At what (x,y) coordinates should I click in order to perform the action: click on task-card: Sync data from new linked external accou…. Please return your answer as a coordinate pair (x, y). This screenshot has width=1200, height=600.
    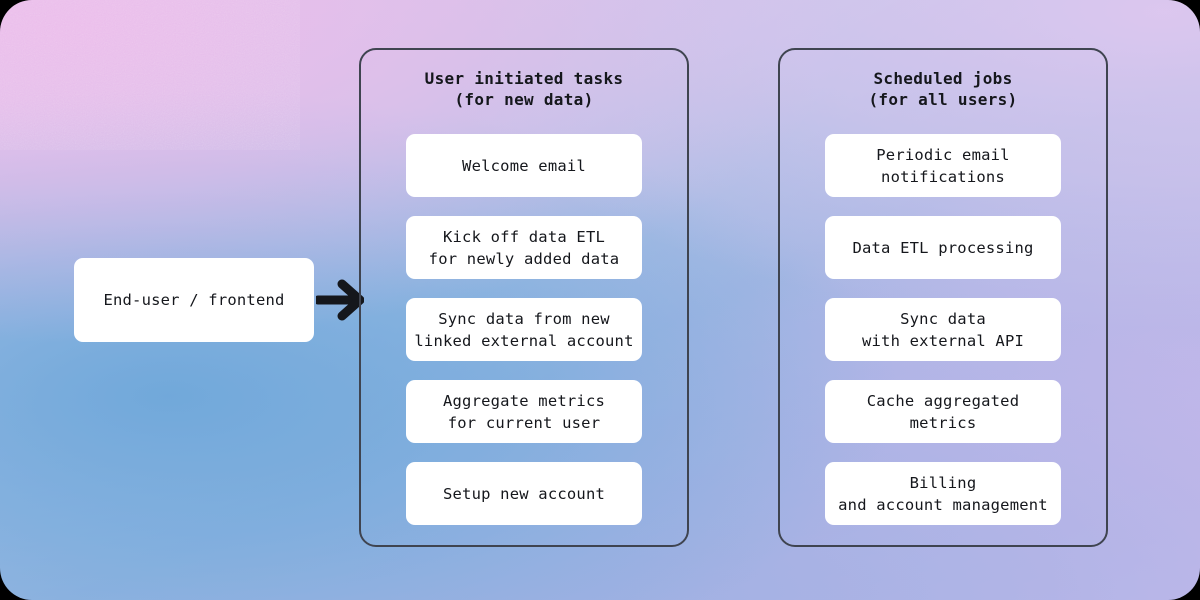
    Looking at the image, I should click on (524, 329).